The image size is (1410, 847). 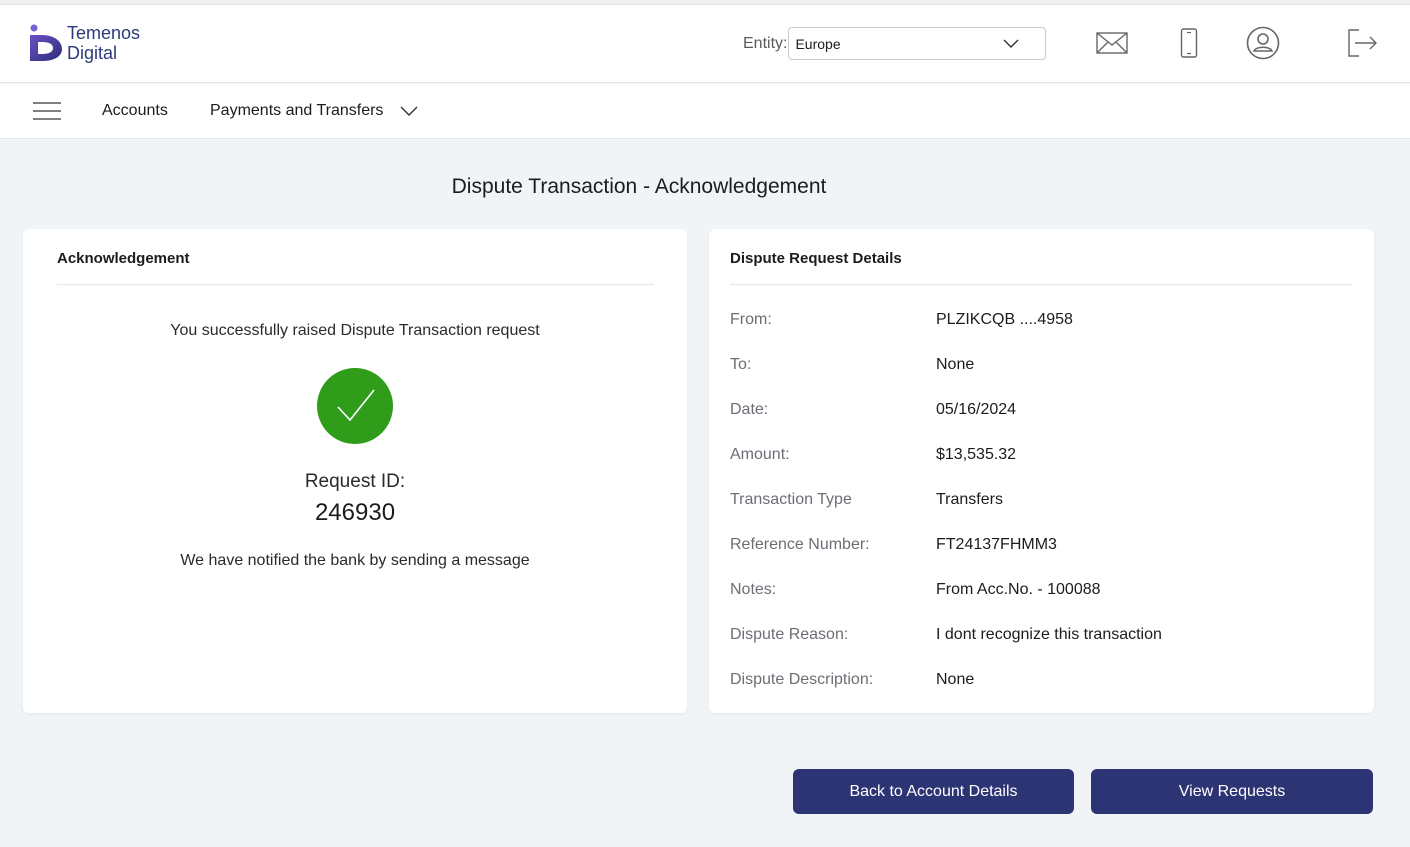 I want to click on brand-logo: Temenos Digital, so click(x=84, y=43).